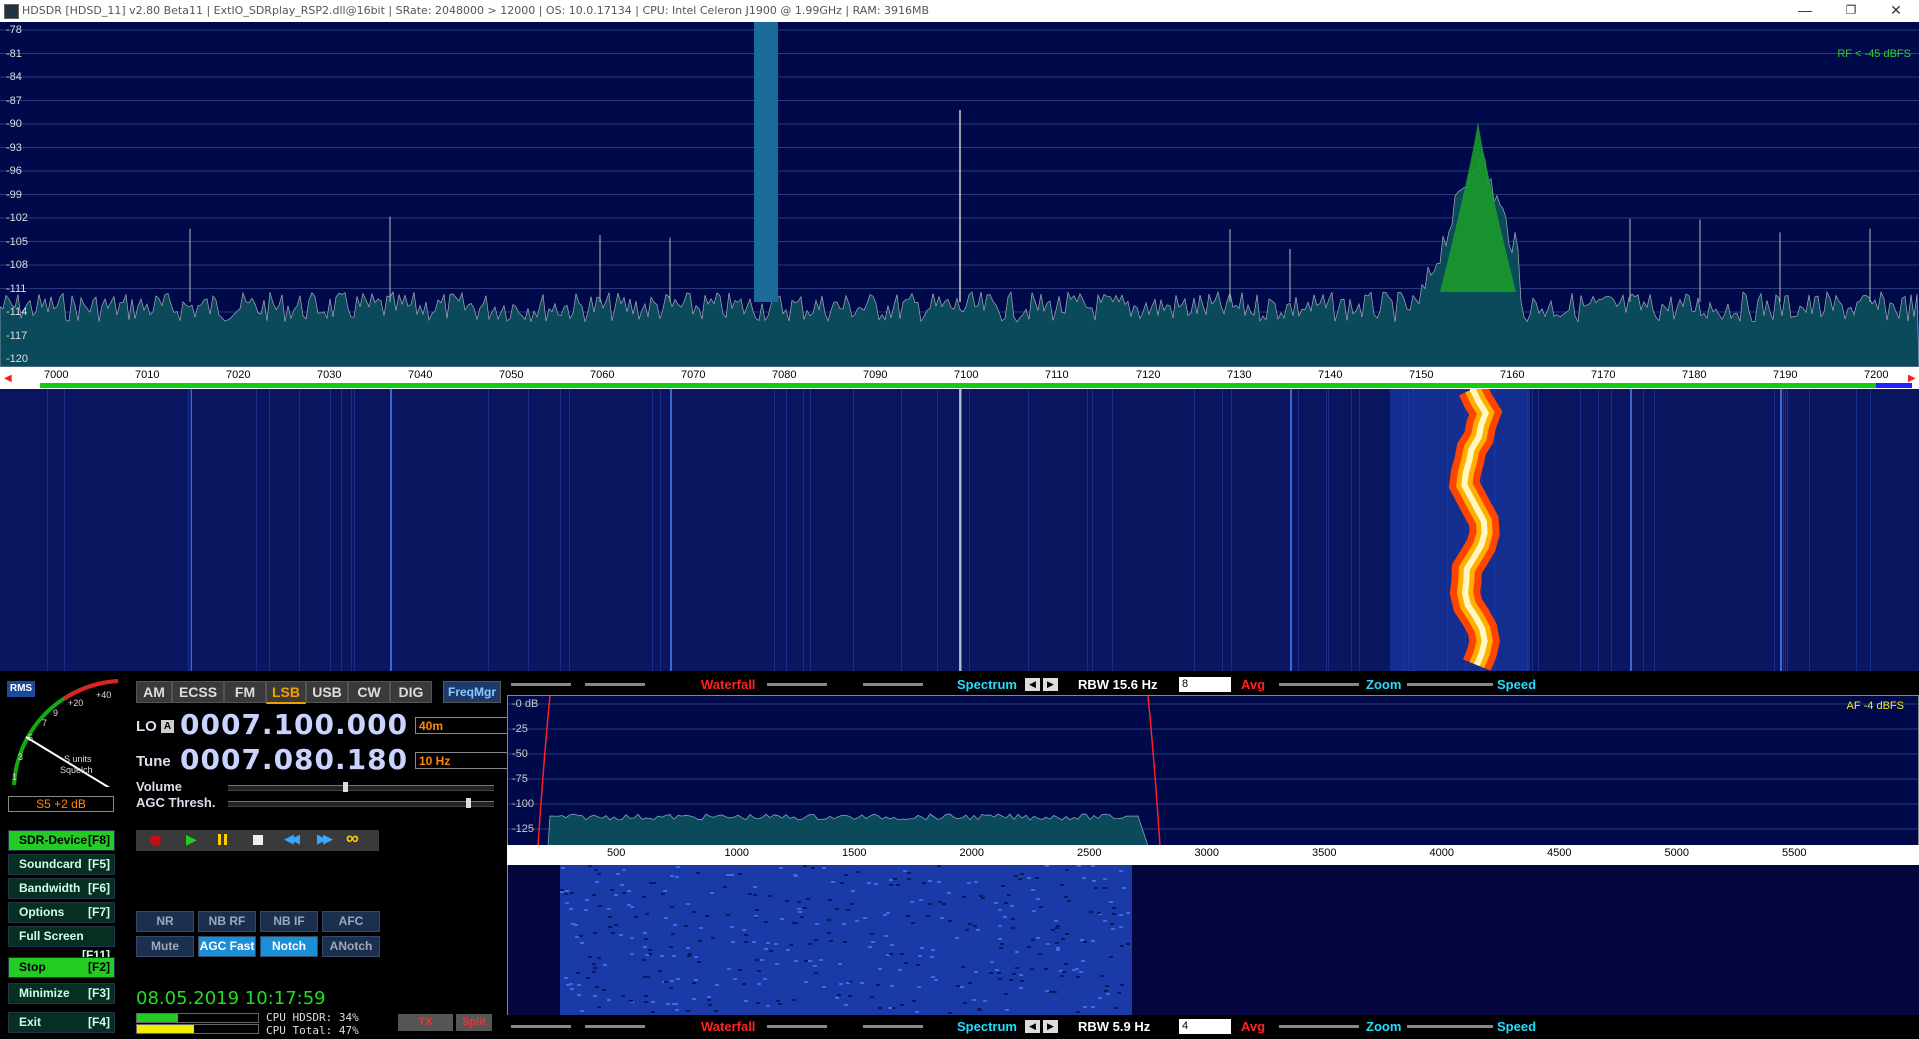 The image size is (1919, 1039). Describe the element at coordinates (474, 1022) in the screenshot. I see `split-button: Split` at that location.